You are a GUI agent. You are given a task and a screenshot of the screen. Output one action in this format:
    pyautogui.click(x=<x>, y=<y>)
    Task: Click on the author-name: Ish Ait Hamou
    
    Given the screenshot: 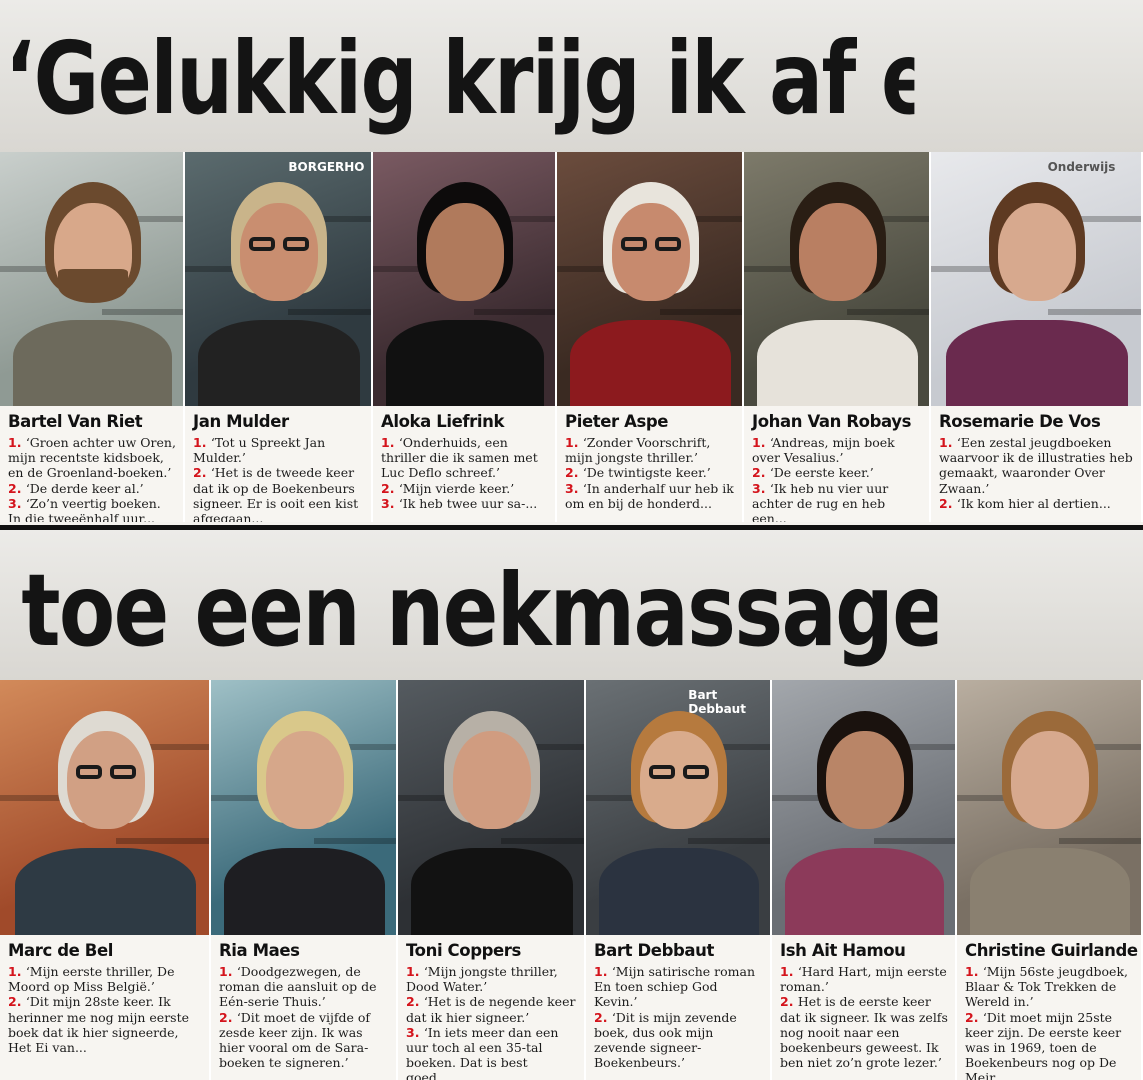 What is the action you would take?
    pyautogui.click(x=843, y=950)
    